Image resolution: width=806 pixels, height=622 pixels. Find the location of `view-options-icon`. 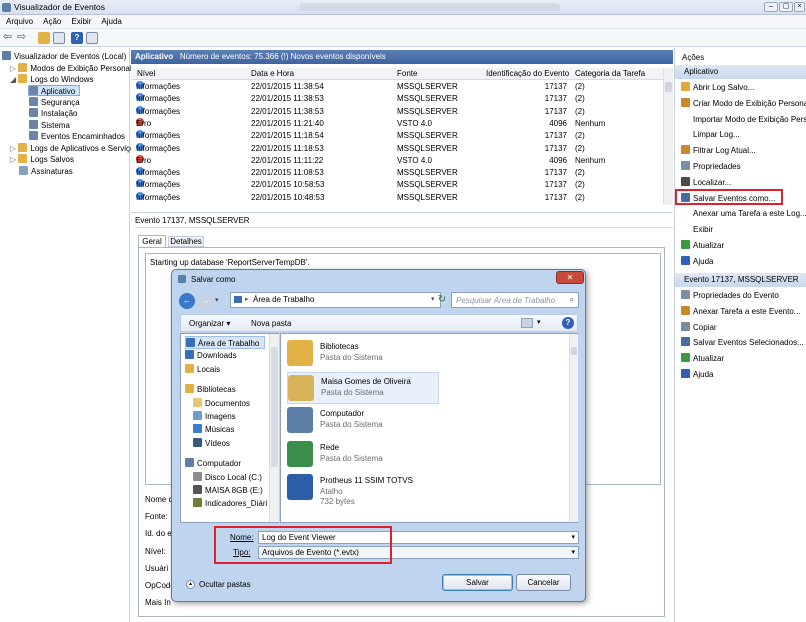

view-options-icon is located at coordinates (527, 323).